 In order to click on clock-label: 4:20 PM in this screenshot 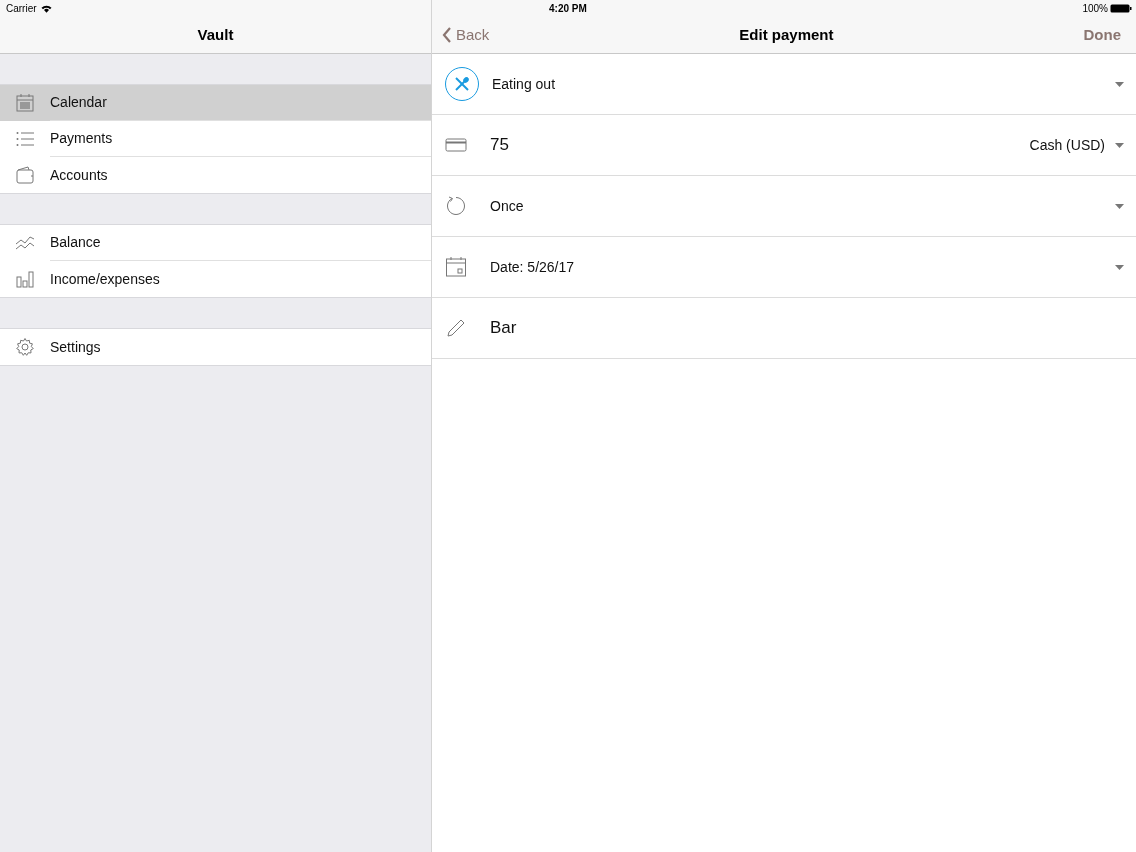, I will do `click(568, 9)`.